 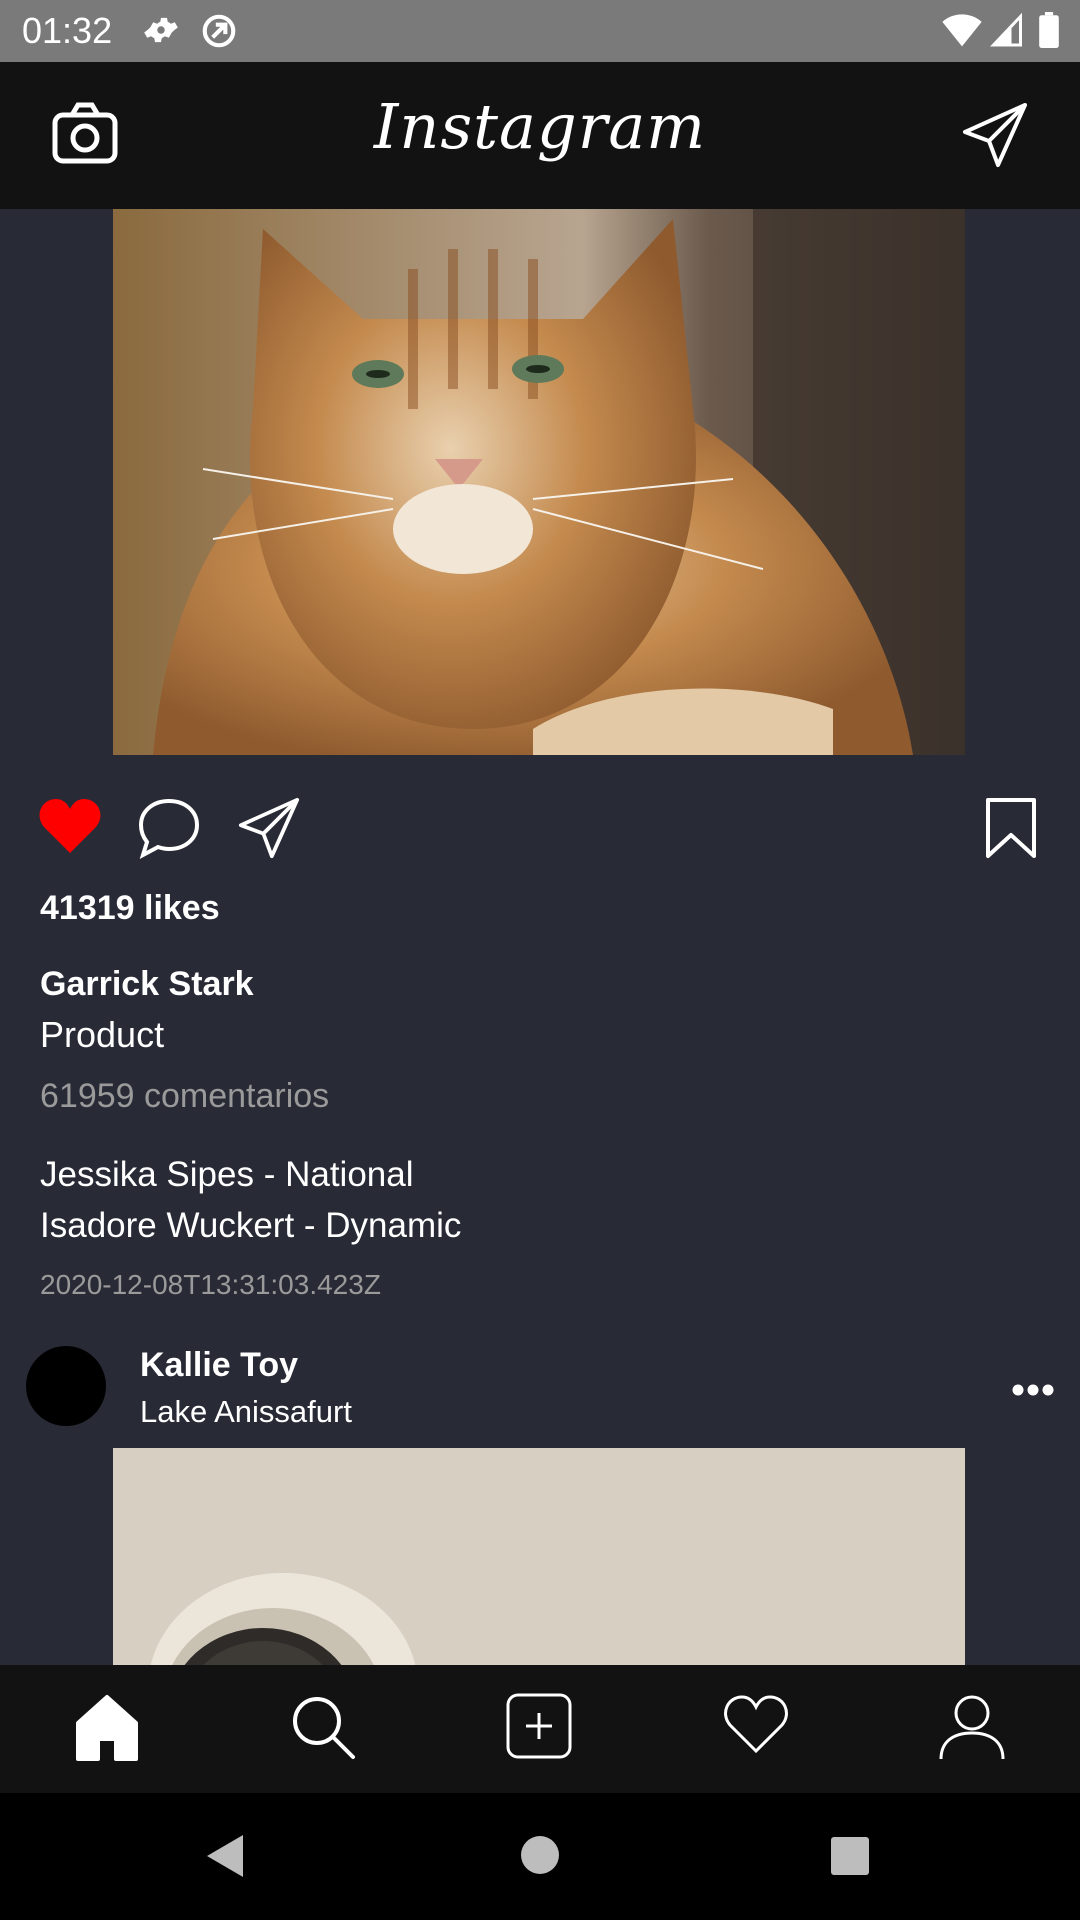 What do you see at coordinates (323, 1729) in the screenshot?
I see `search-icon` at bounding box center [323, 1729].